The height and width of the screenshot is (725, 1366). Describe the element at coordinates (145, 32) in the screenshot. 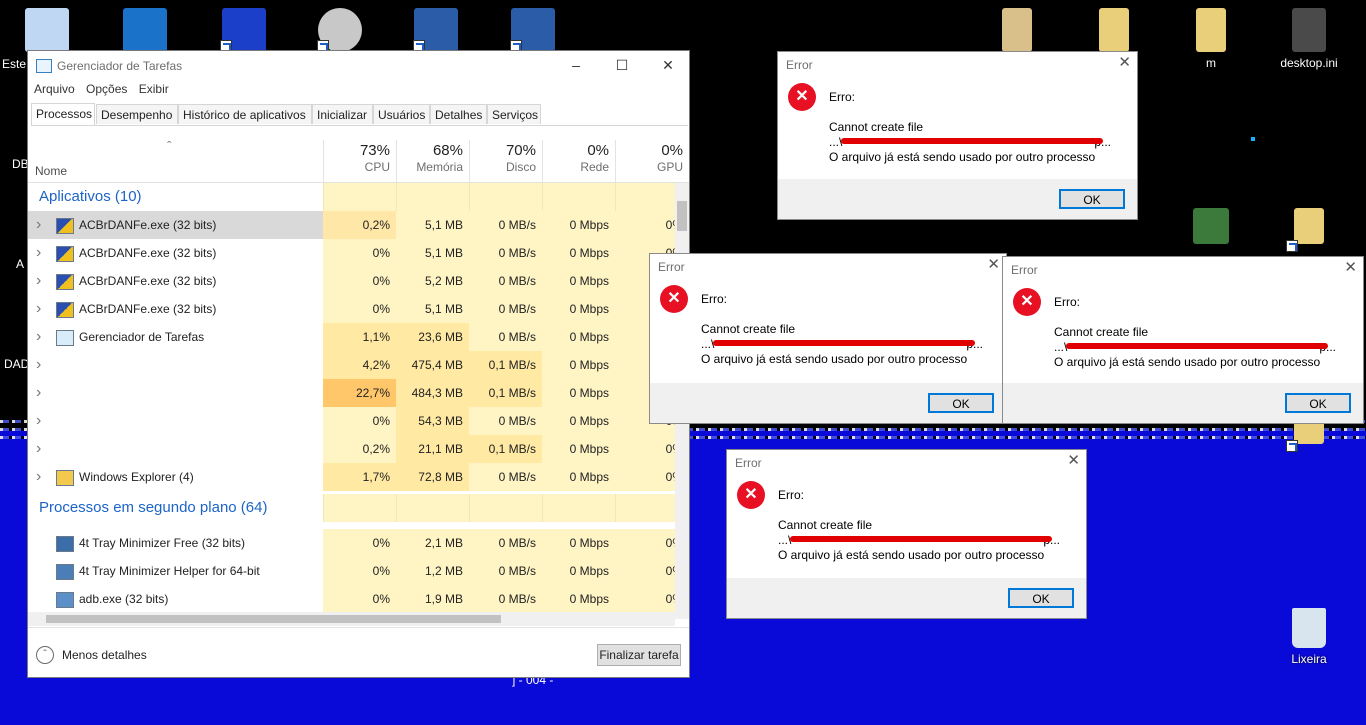

I see `desktop-icon-teamviewer` at that location.